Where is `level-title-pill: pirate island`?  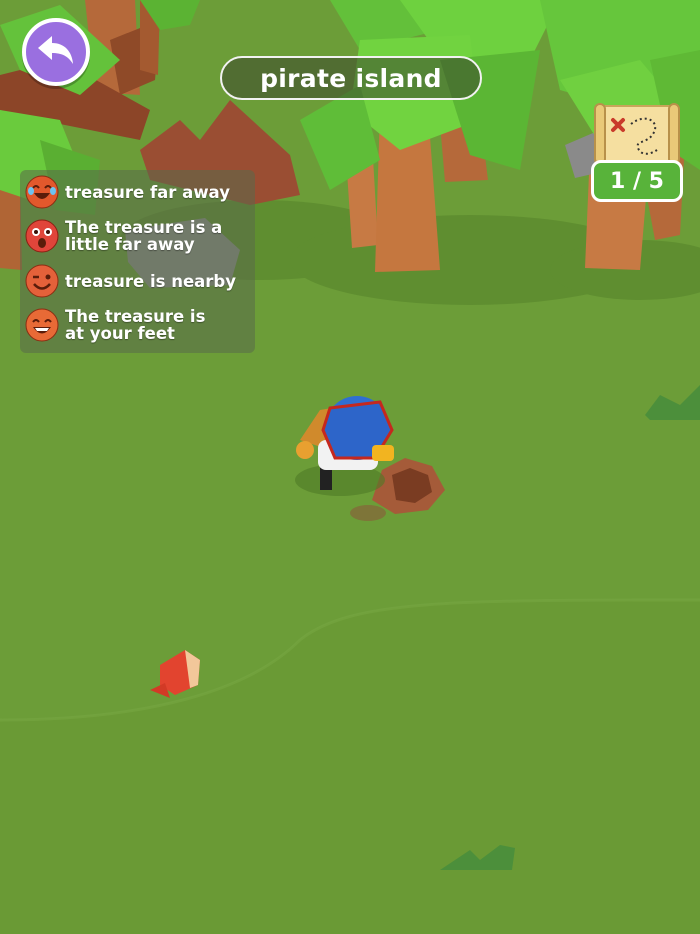 level-title-pill: pirate island is located at coordinates (351, 78).